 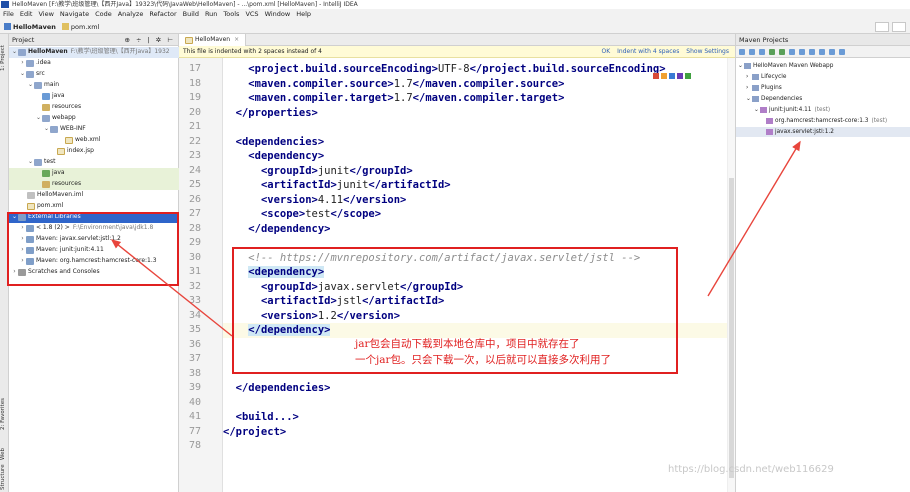 I want to click on tree-item-test-resources: resources, so click(x=94, y=184).